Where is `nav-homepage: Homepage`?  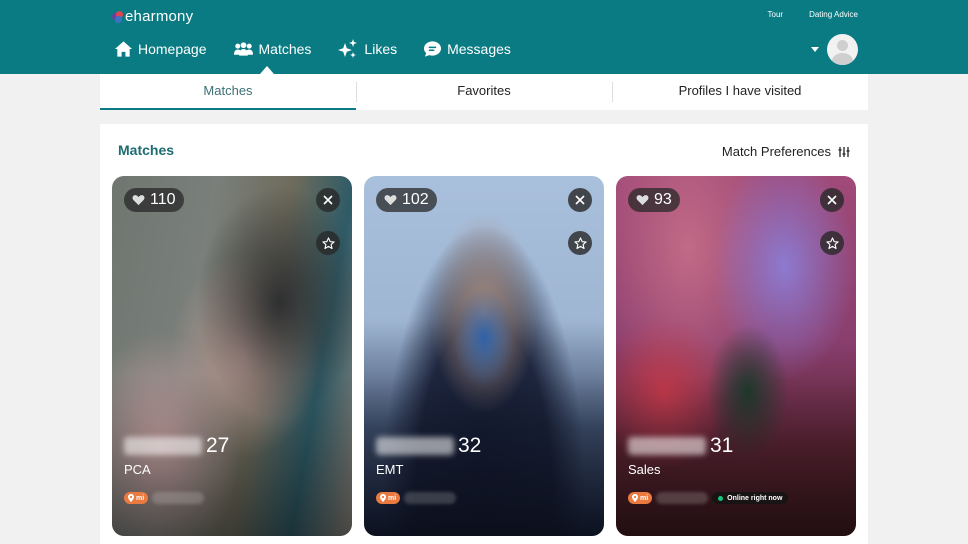
nav-homepage: Homepage is located at coordinates (160, 49).